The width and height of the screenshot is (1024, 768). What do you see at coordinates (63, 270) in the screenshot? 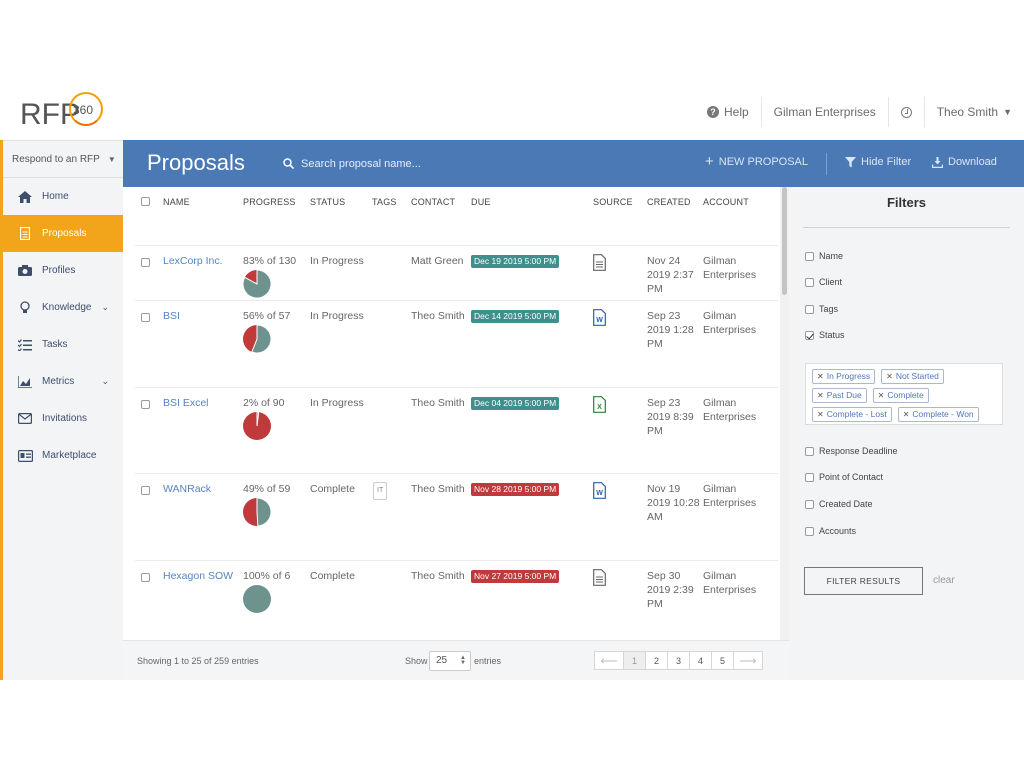
I see `sidebar-item-profiles: Profiles` at bounding box center [63, 270].